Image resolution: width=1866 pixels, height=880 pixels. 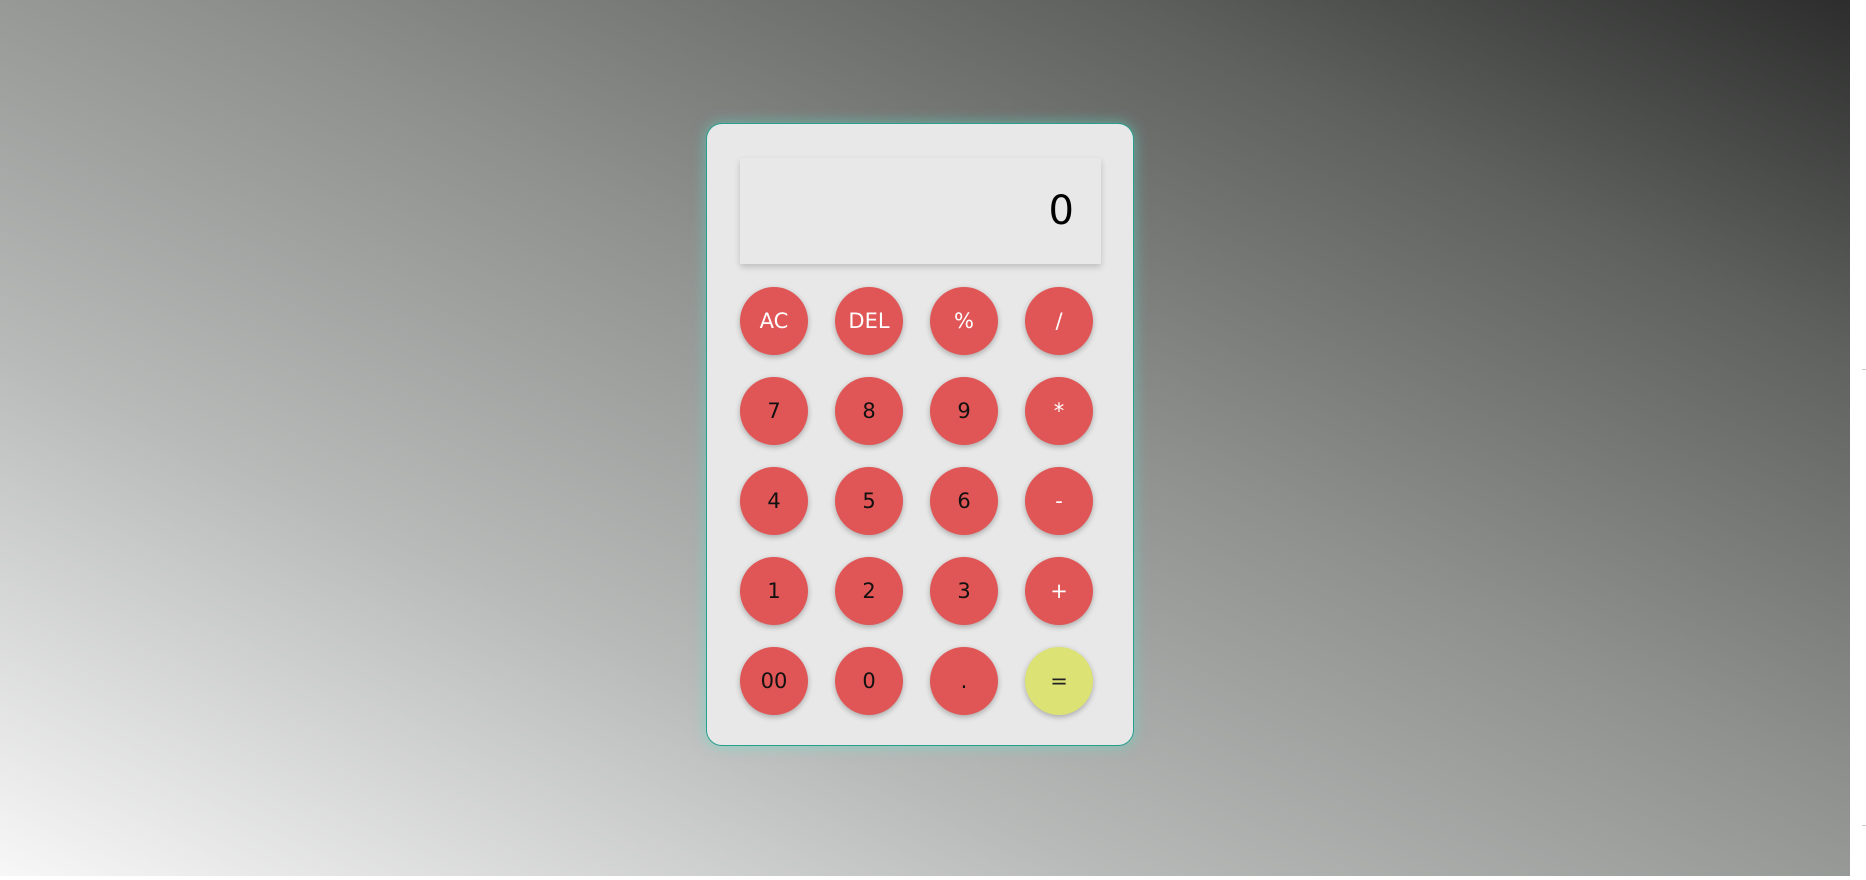 What do you see at coordinates (774, 681) in the screenshot?
I see `double-zero-button: 00` at bounding box center [774, 681].